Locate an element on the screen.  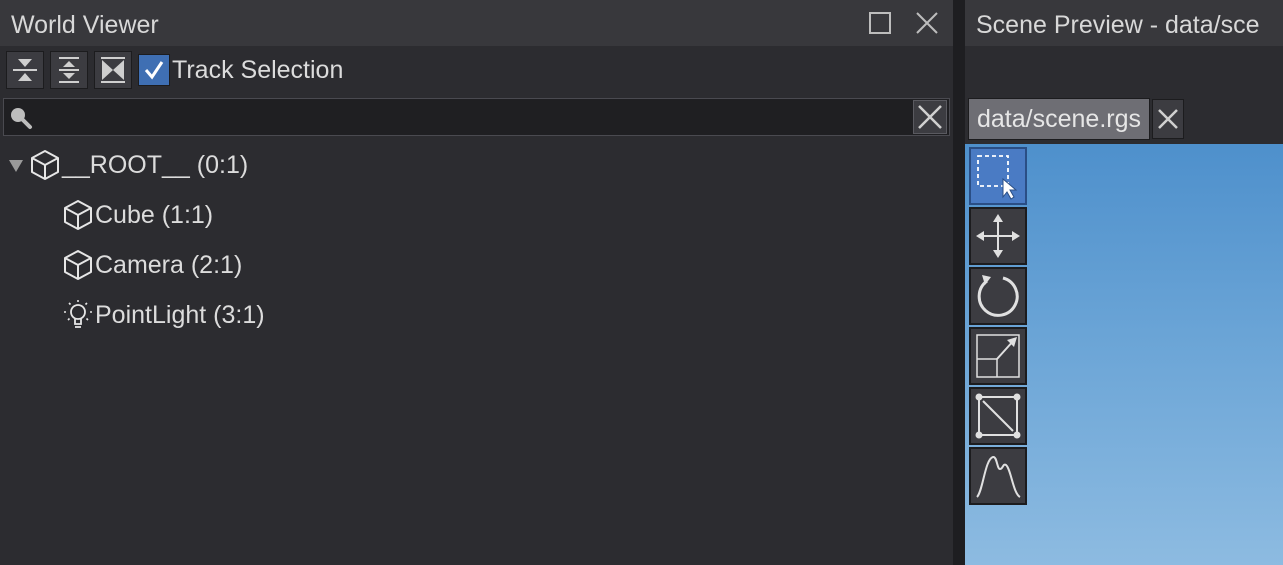
rotate-tool-button is located at coordinates (998, 296).